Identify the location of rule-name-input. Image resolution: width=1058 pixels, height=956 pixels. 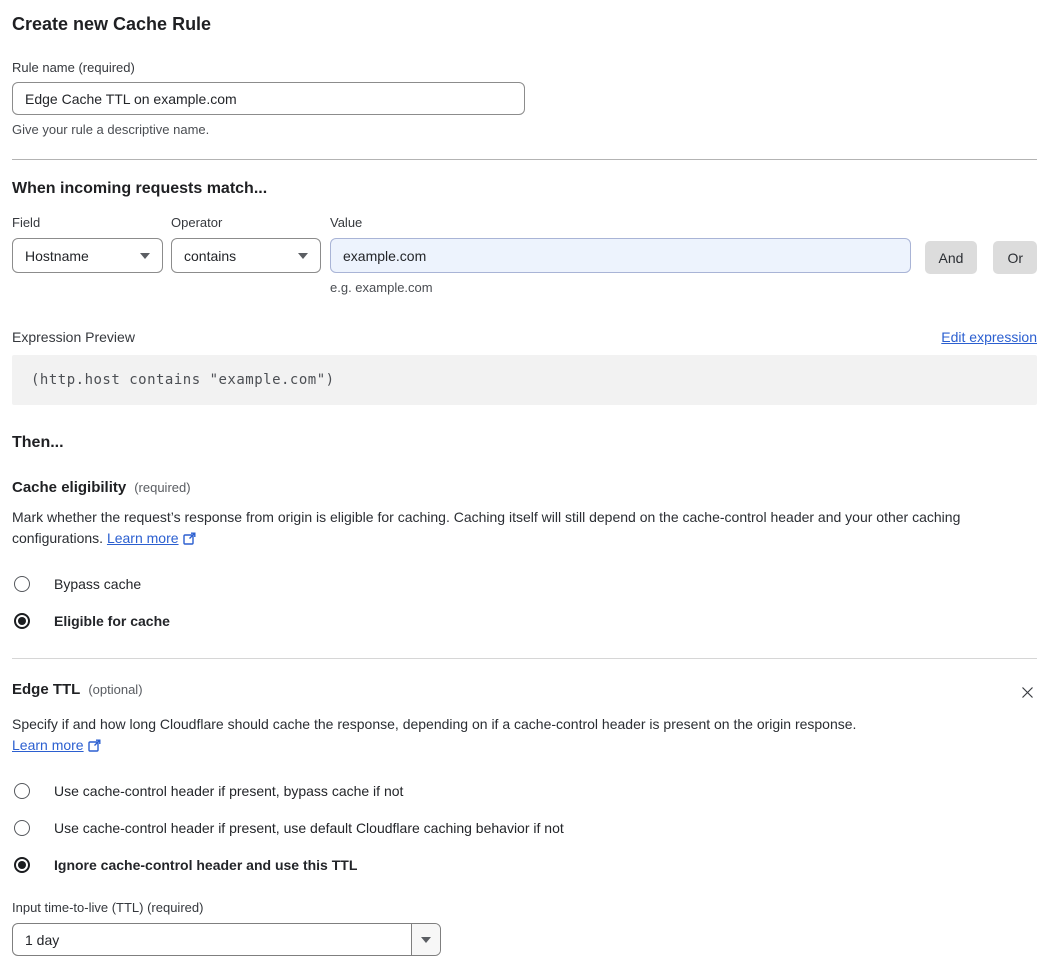
(268, 98).